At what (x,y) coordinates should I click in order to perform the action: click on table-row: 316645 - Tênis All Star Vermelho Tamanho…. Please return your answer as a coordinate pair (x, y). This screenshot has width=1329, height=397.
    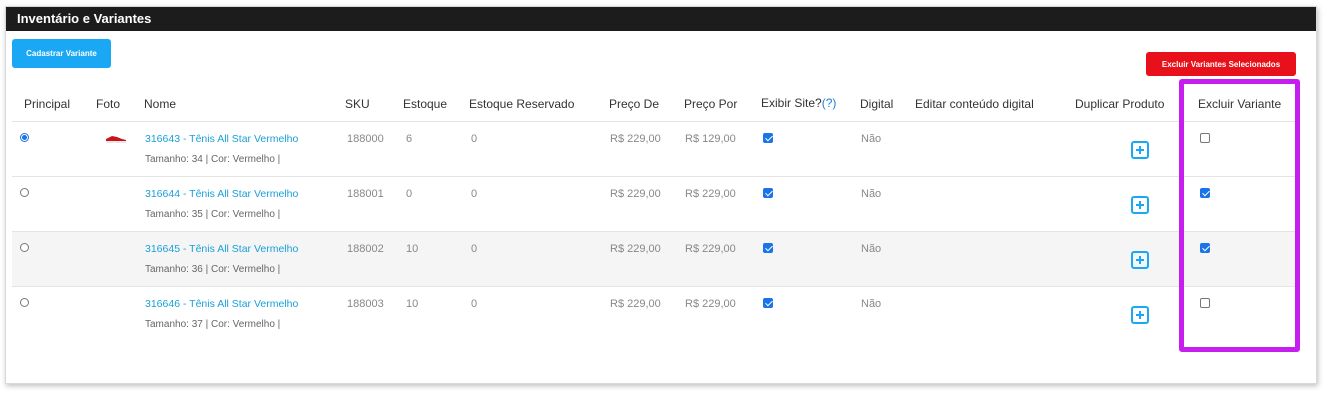
    Looking at the image, I should click on (655, 259).